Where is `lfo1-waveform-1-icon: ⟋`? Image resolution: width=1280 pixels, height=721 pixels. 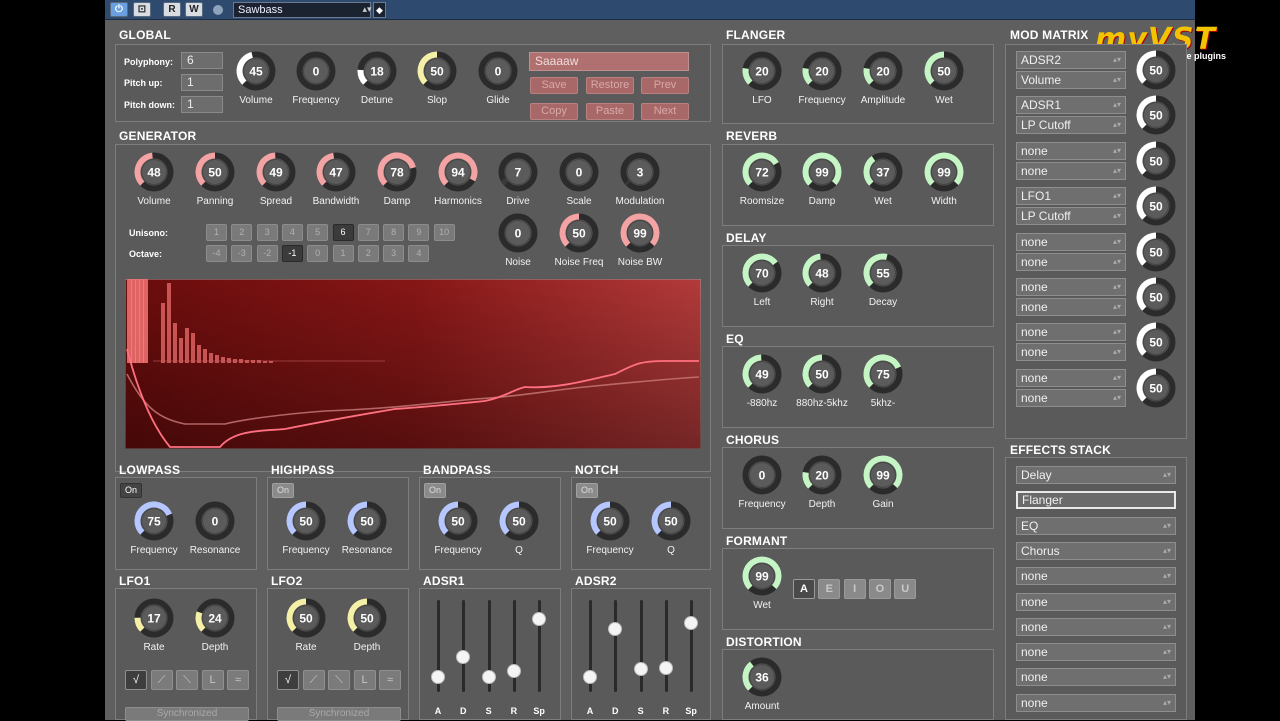 lfo1-waveform-1-icon: ⟋ is located at coordinates (161, 680).